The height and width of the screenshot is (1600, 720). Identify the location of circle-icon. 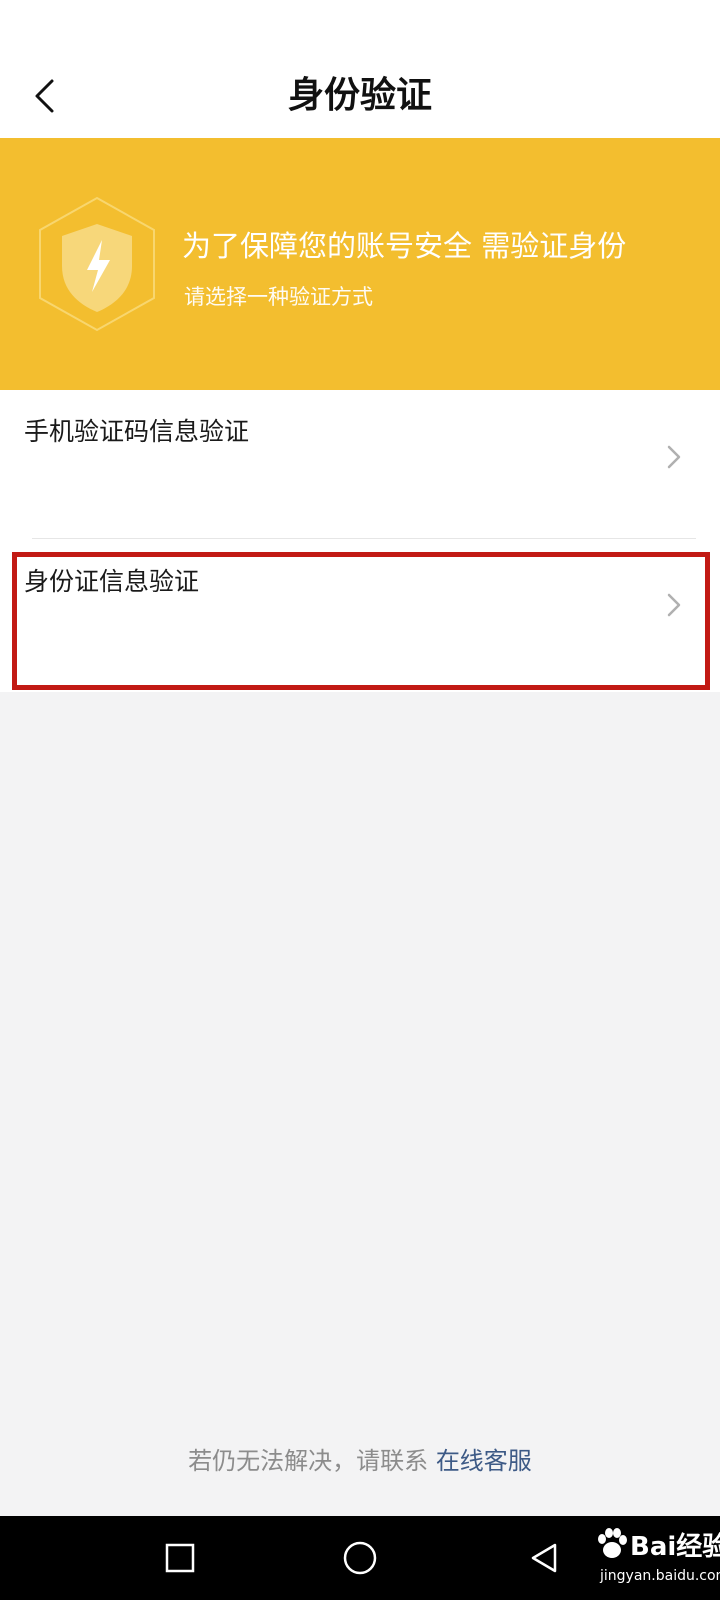
(360, 1558).